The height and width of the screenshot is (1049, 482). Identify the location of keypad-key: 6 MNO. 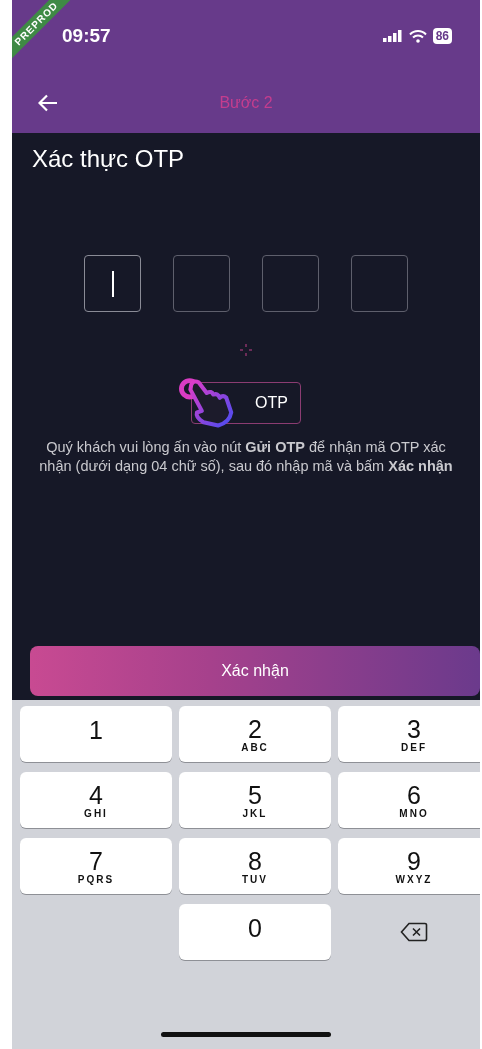
(409, 800).